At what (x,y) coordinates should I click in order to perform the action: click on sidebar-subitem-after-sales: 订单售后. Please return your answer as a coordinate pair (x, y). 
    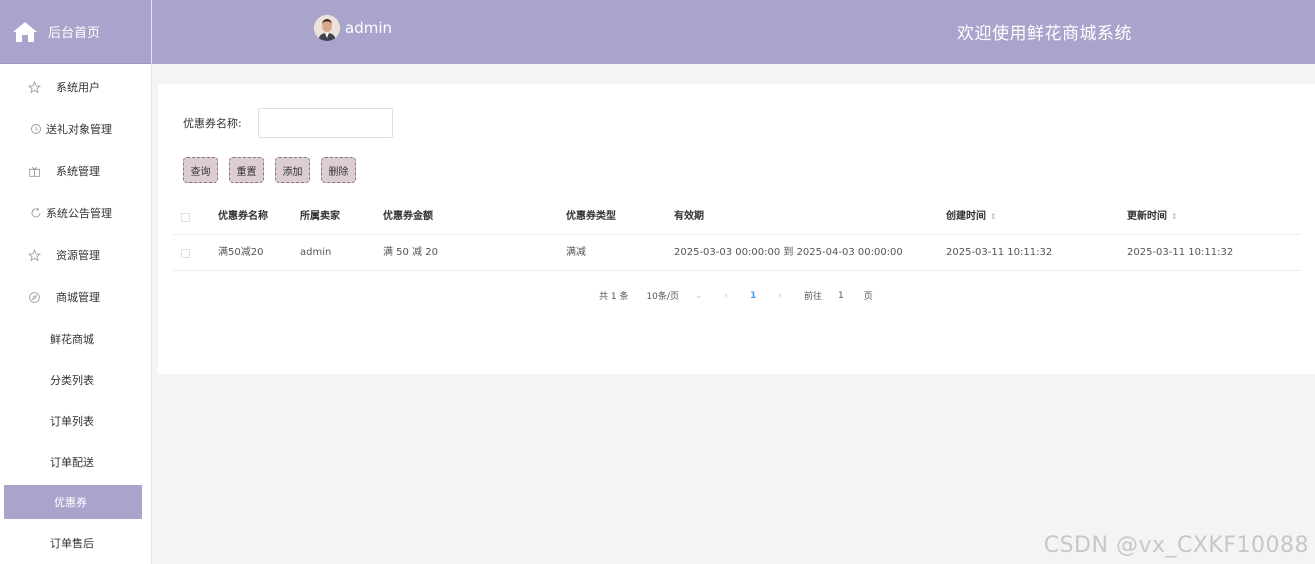
    Looking at the image, I should click on (76, 542).